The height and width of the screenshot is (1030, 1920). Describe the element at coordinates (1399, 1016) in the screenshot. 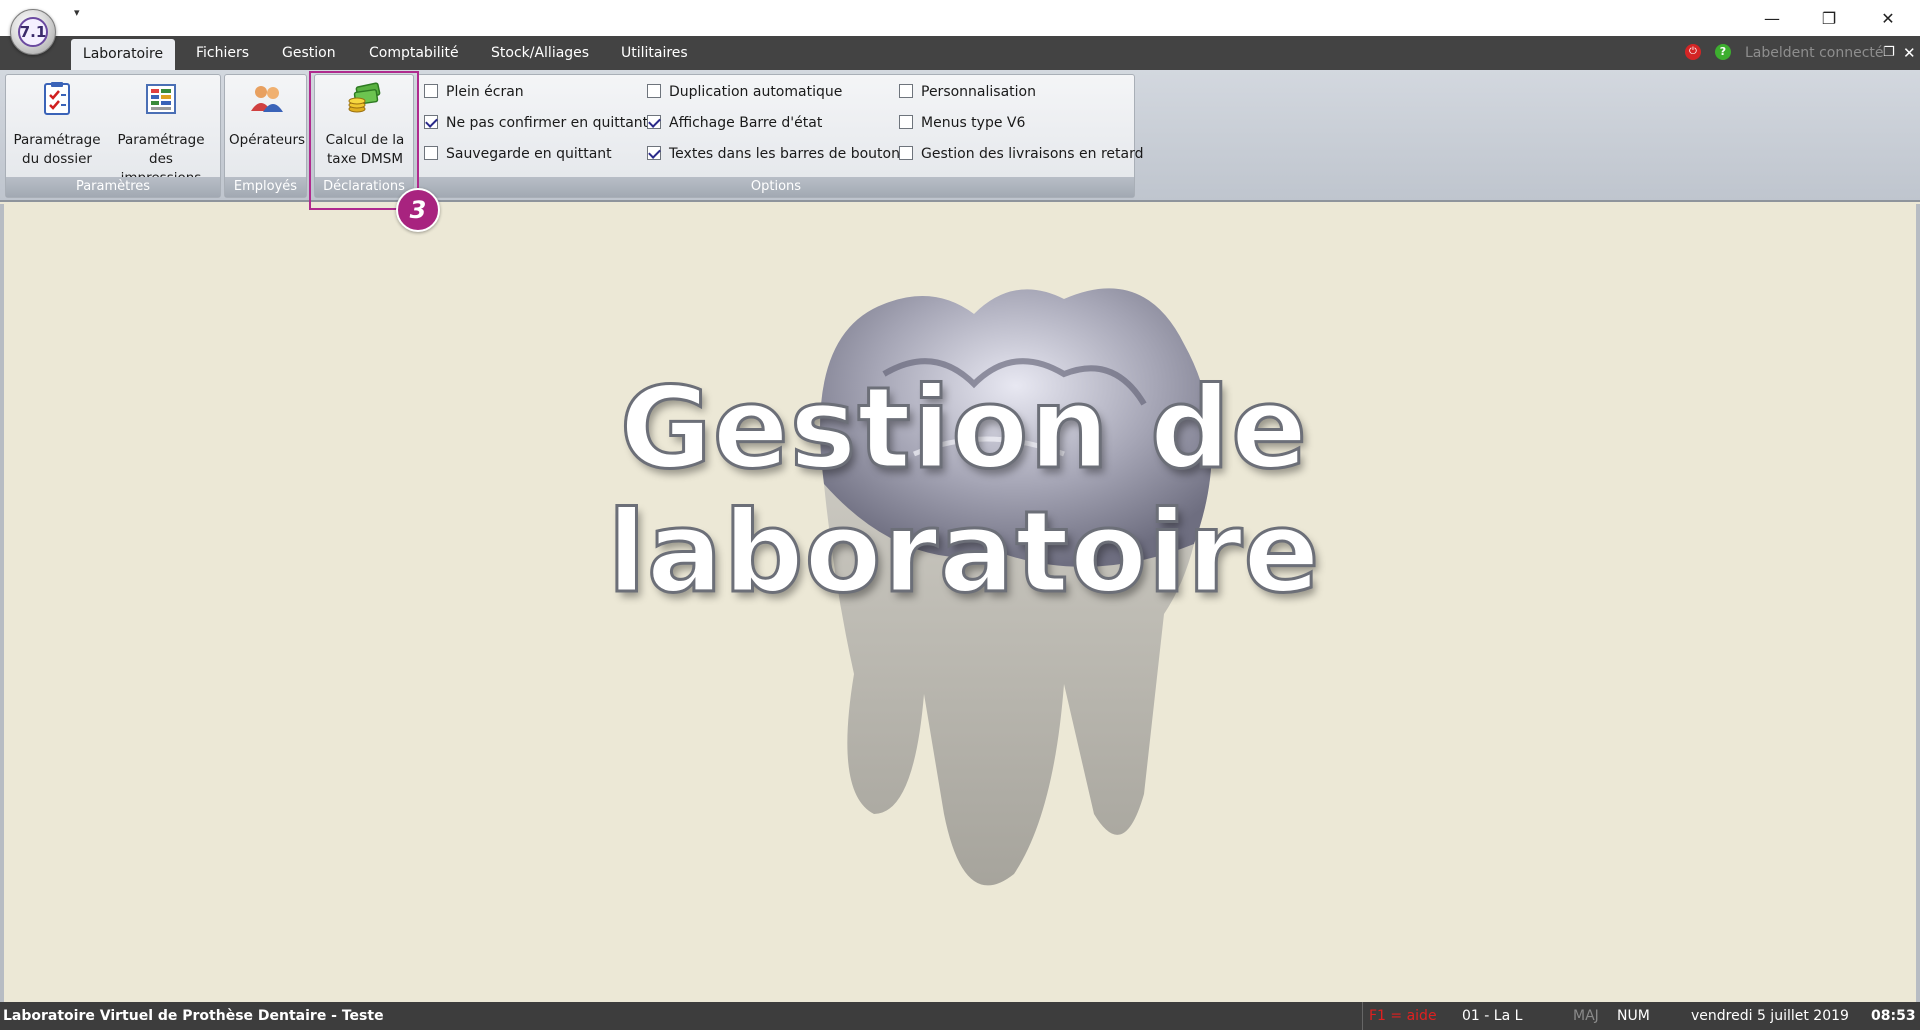

I see `status-help: F1 = aide` at that location.